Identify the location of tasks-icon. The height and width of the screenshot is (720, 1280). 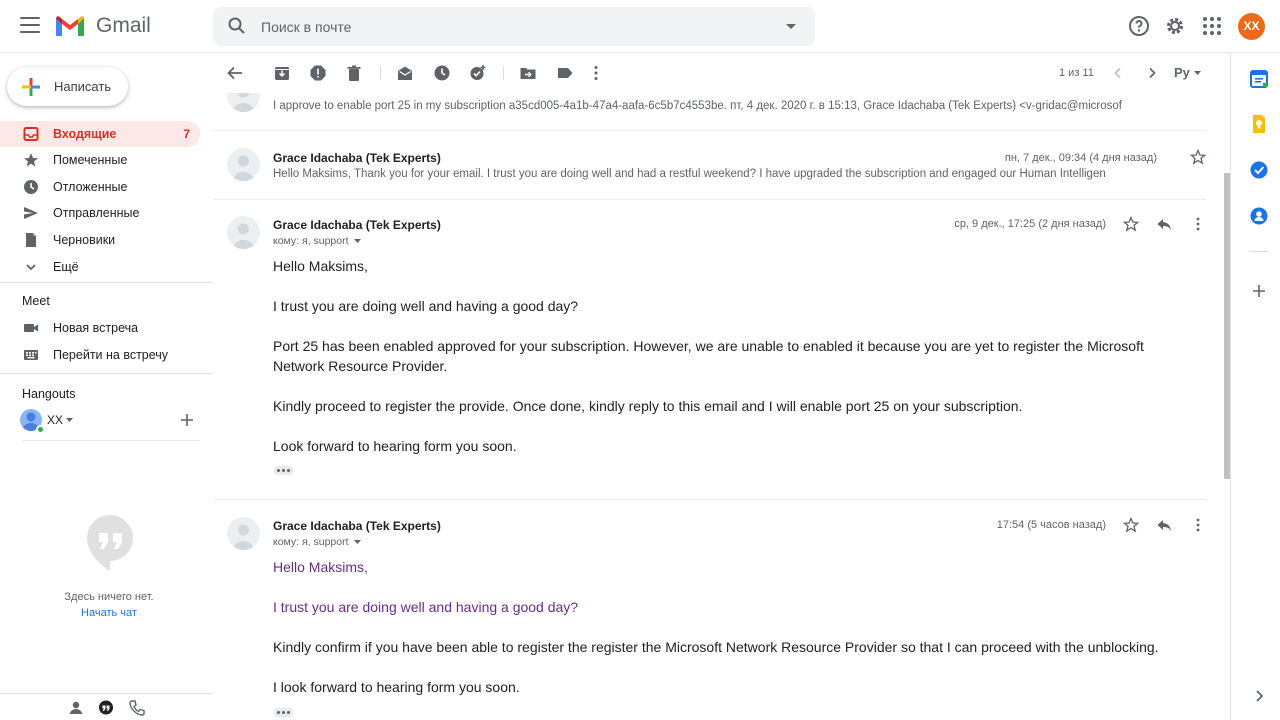
(1259, 170).